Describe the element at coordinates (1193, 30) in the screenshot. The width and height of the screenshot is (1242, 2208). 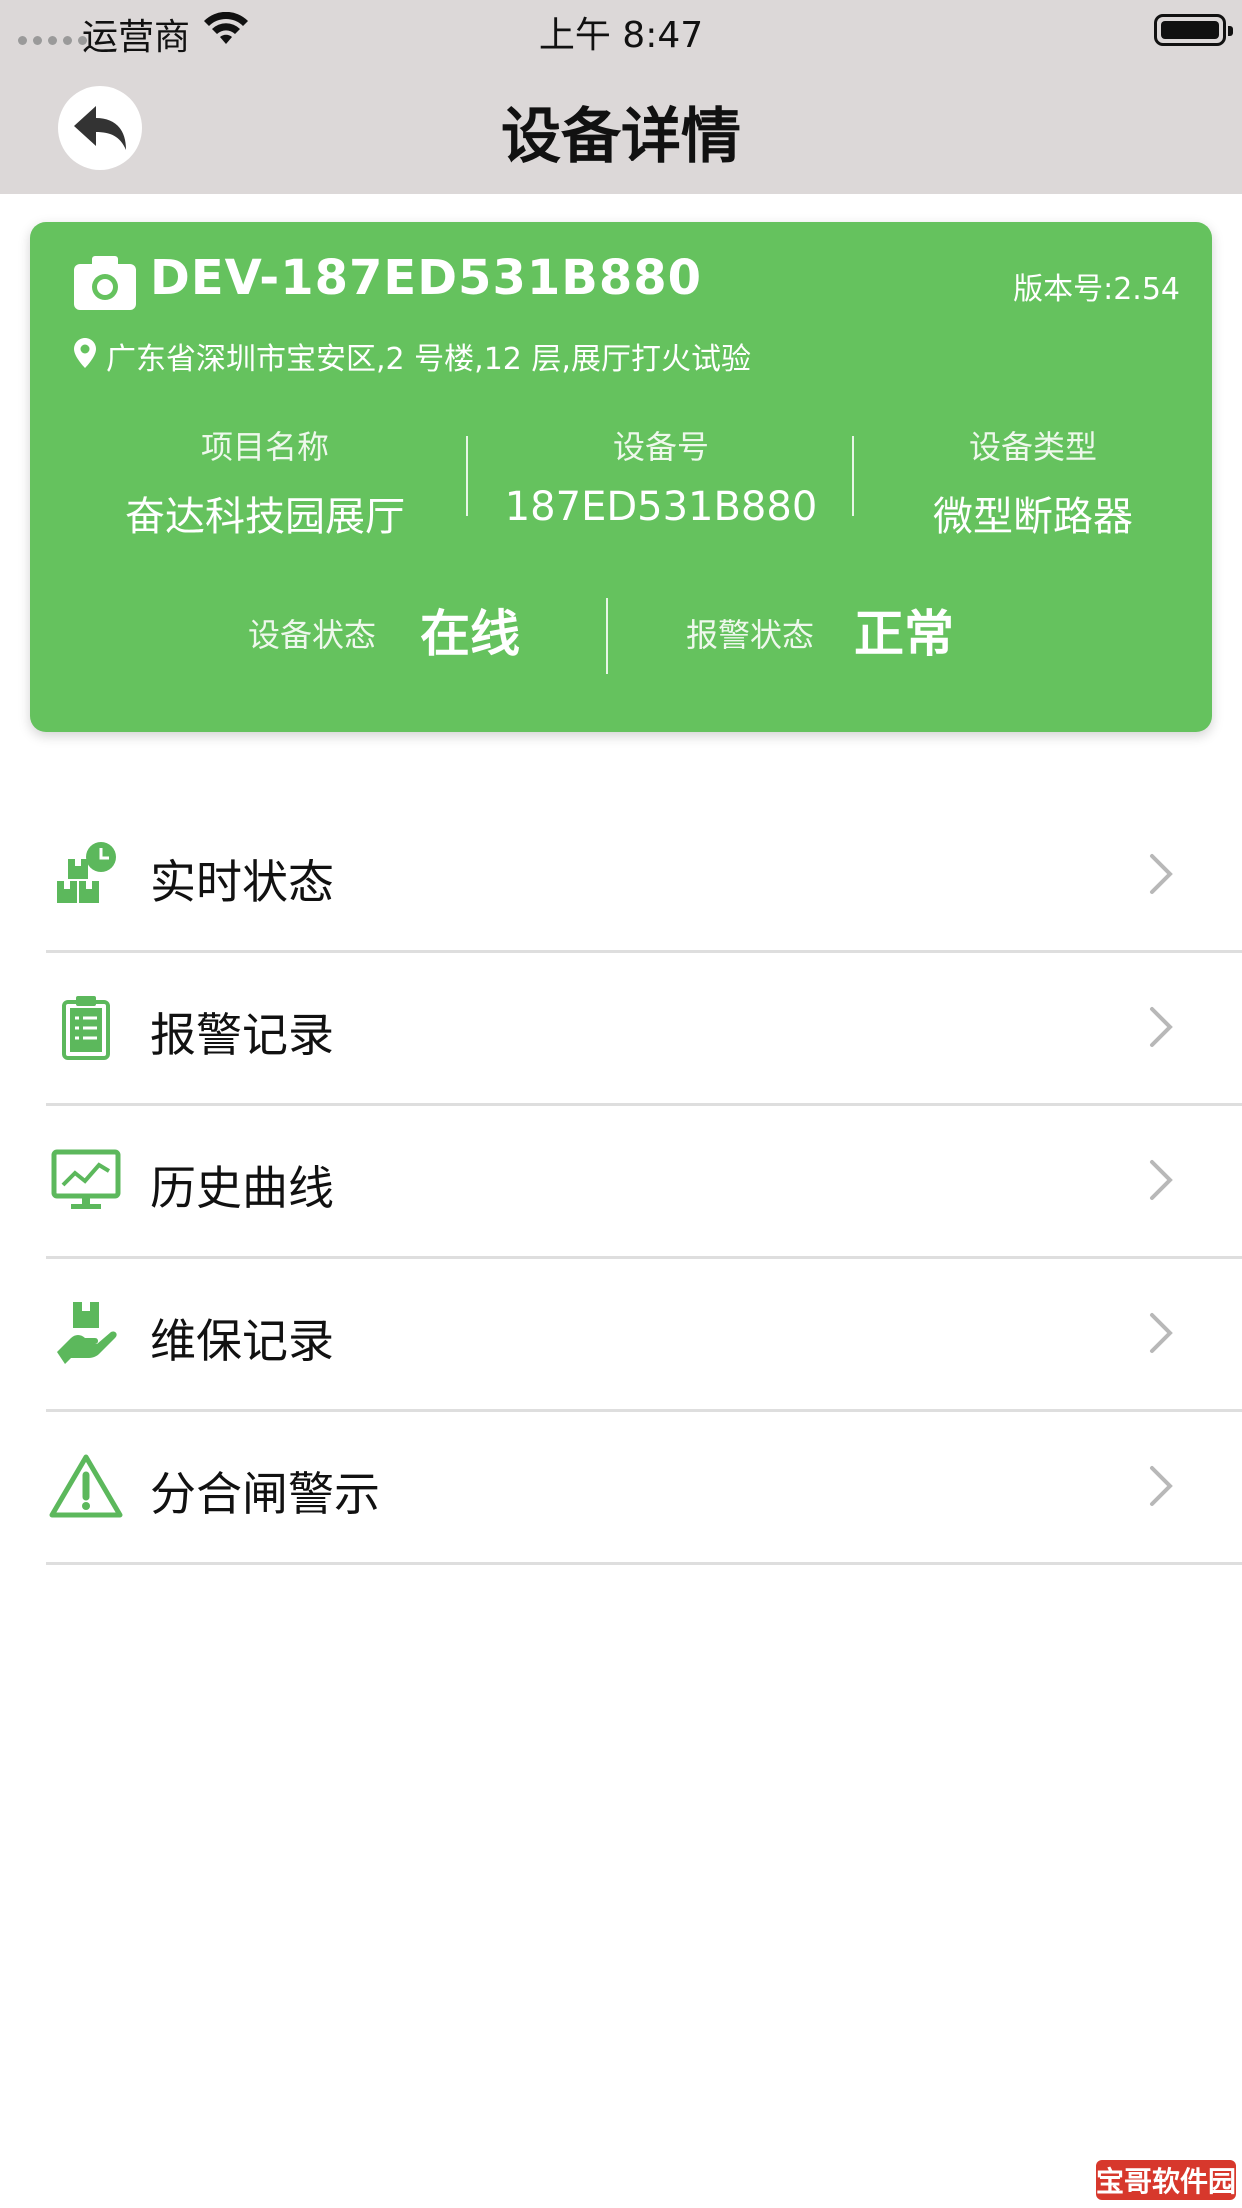
I see `battery-icon` at that location.